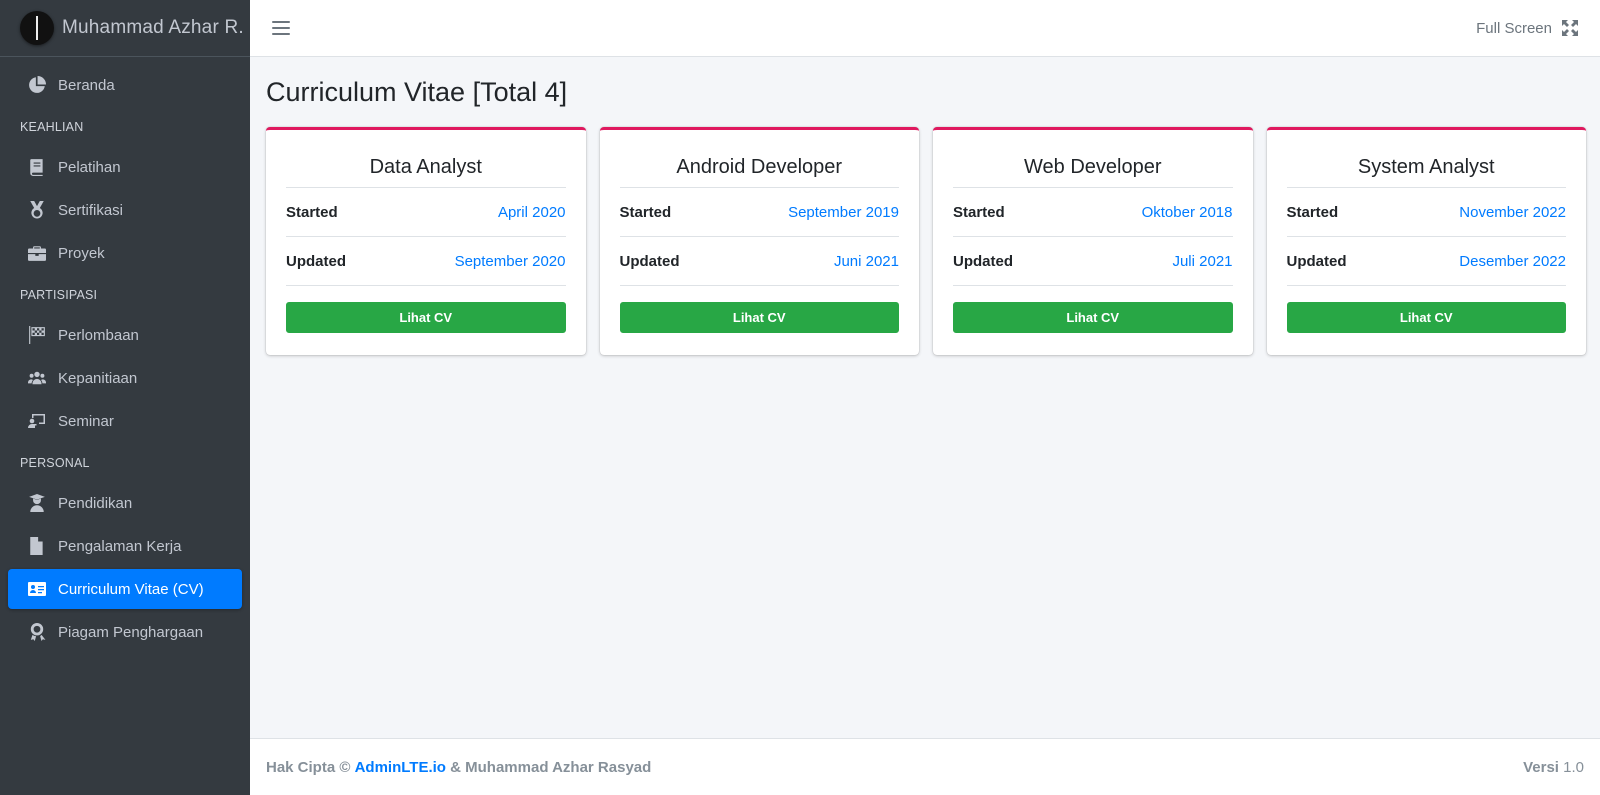  Describe the element at coordinates (95, 503) in the screenshot. I see `sidebar-item-label: Pendidikan` at that location.